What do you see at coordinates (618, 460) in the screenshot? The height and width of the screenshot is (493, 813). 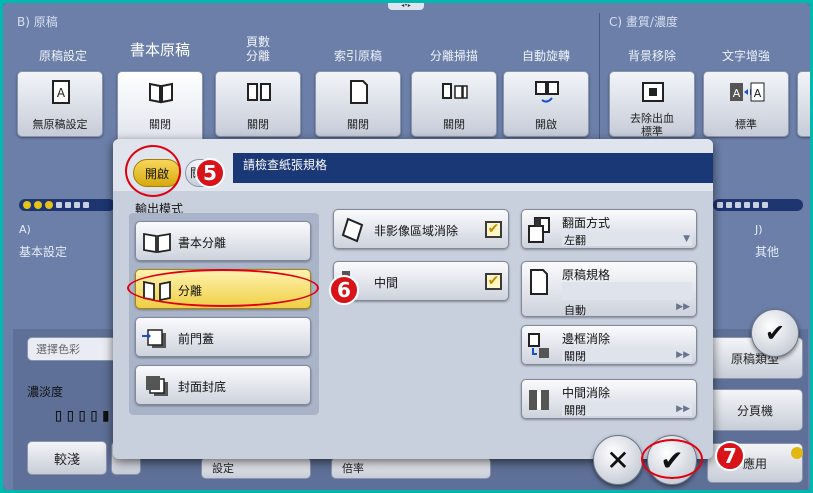 I see `cancel-button: ✕` at bounding box center [618, 460].